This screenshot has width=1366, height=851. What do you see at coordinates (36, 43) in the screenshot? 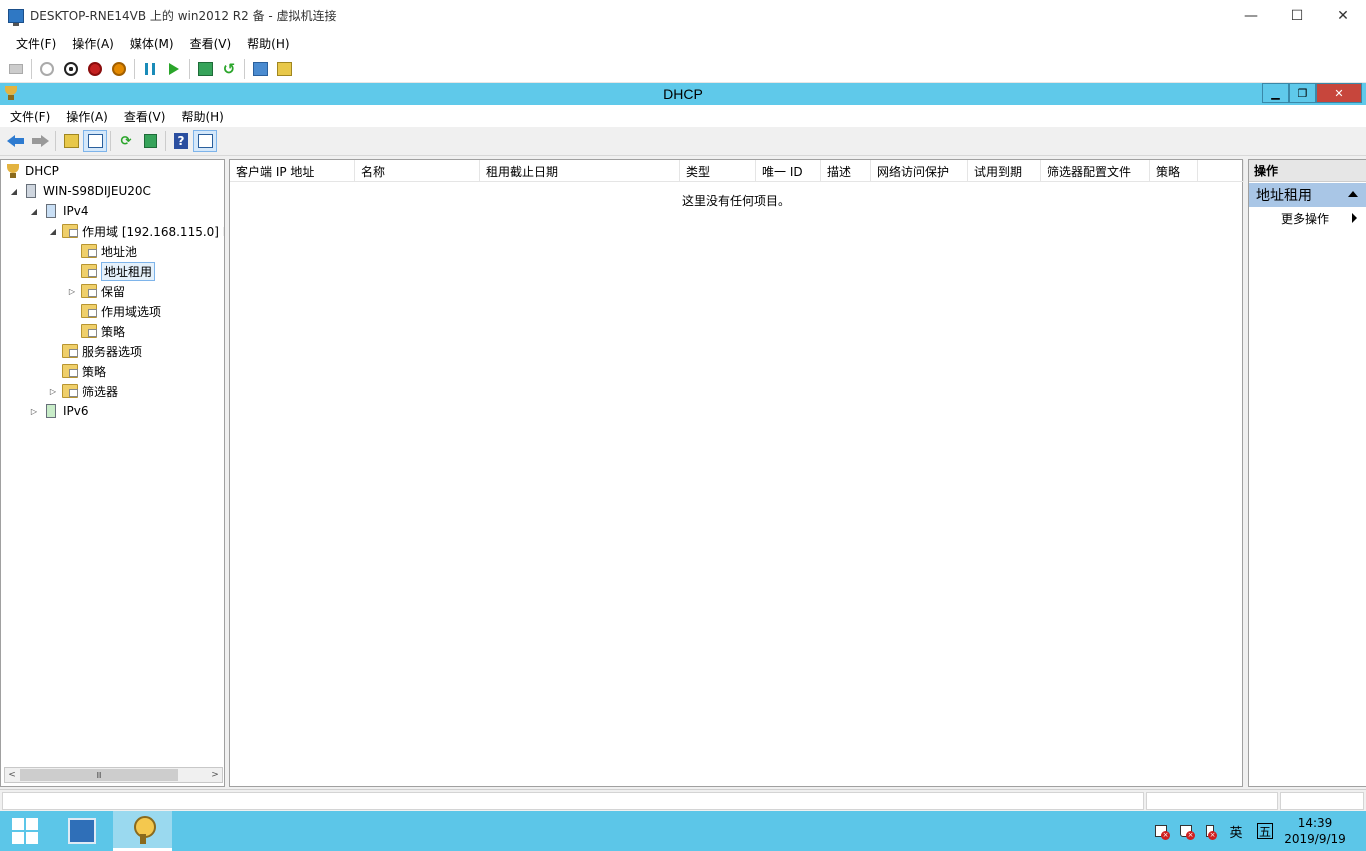
I see `host-menu-file: 文件(F)` at bounding box center [36, 43].